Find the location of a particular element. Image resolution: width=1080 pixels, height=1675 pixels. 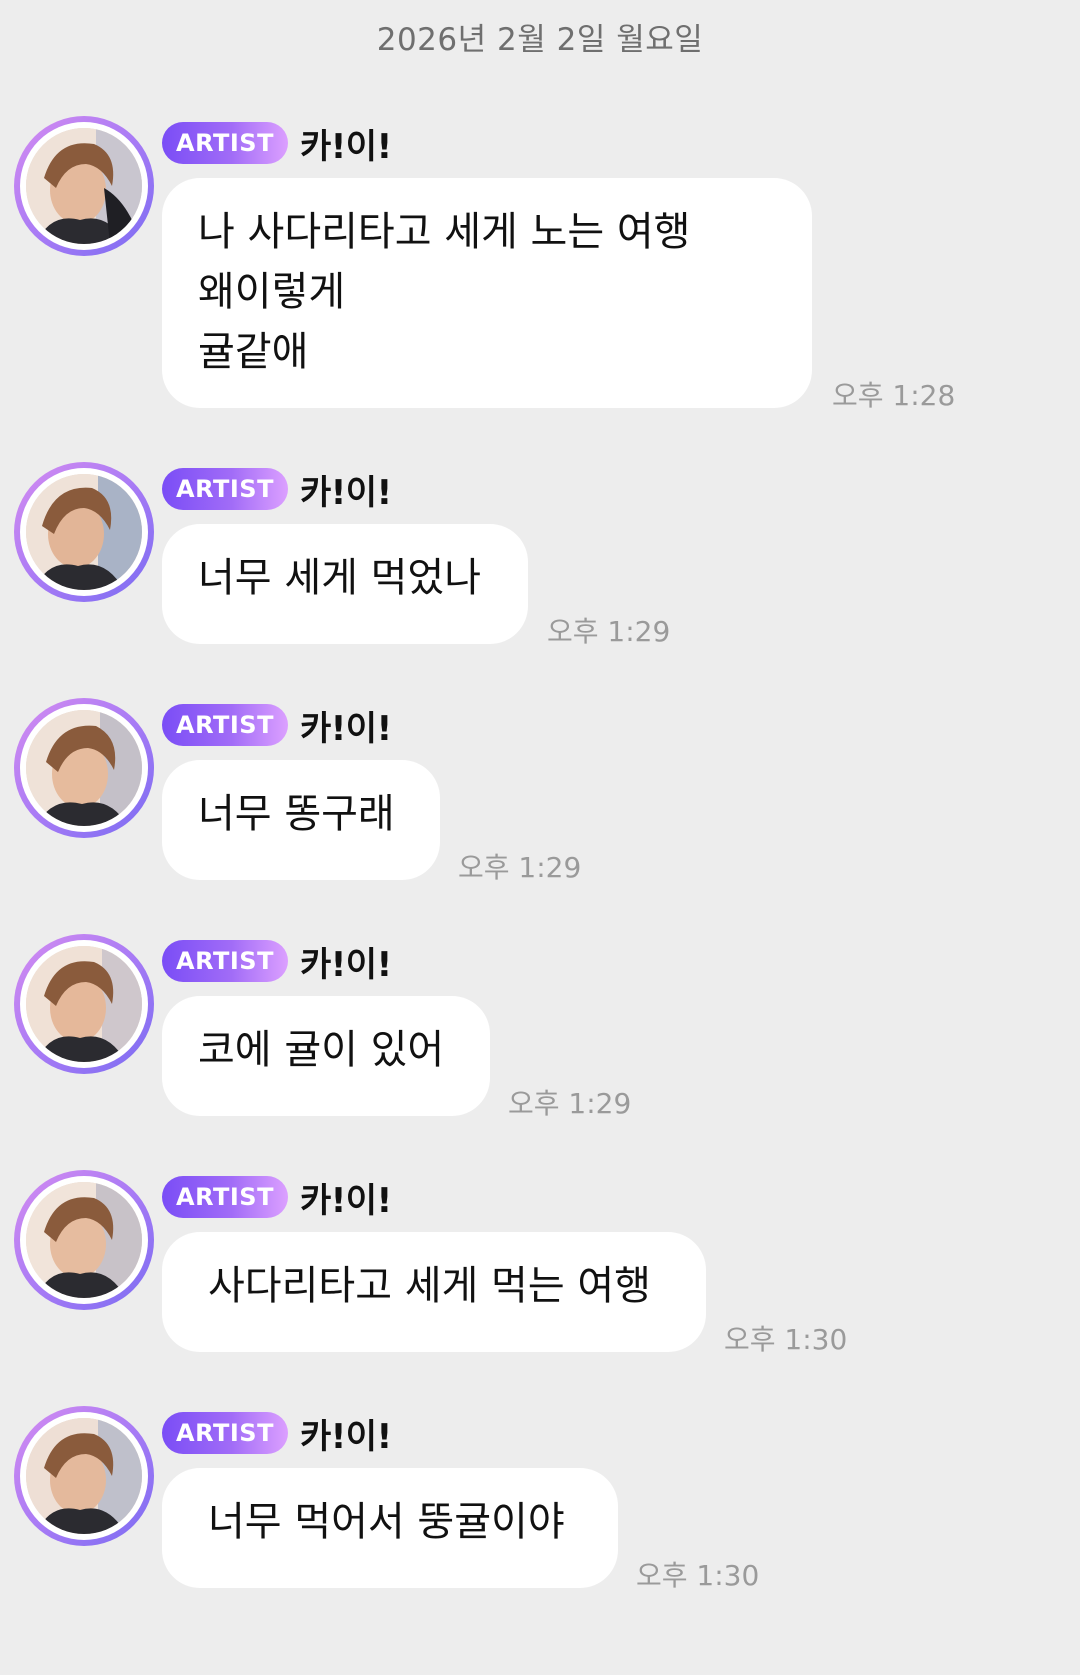

message-time: 오후 1:28 is located at coordinates (894, 395).